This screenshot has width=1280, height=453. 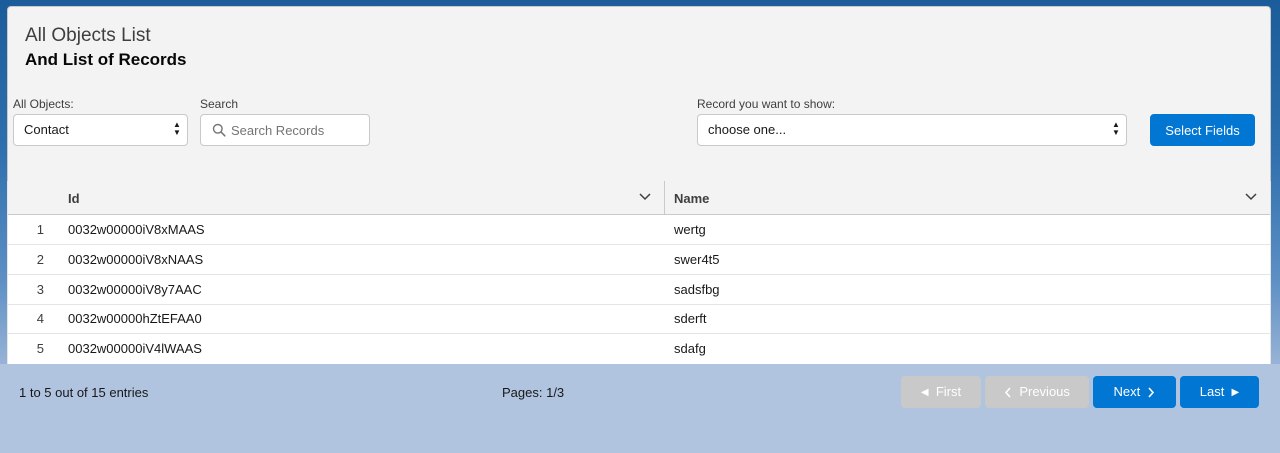 What do you see at coordinates (46, 129) in the screenshot?
I see `objects-select-value: Contact` at bounding box center [46, 129].